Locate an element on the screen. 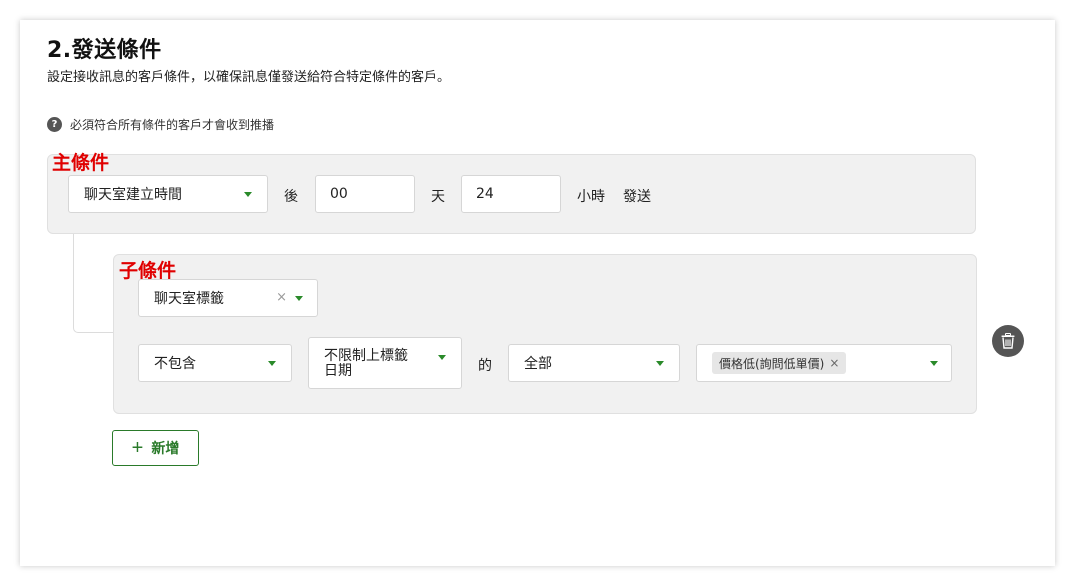 This screenshot has width=1075, height=586. selected-tag: 價格低(詢問低單價) × is located at coordinates (779, 363).